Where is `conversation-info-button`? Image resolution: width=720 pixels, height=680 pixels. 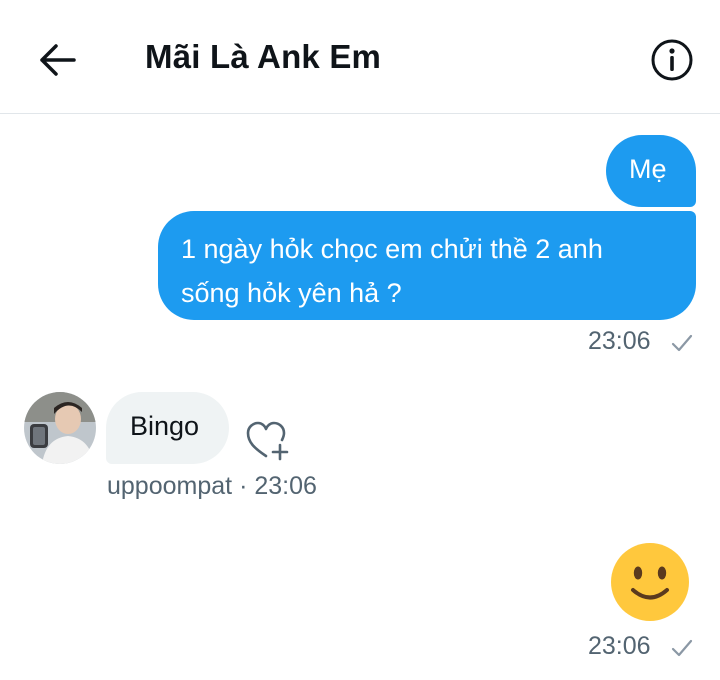
conversation-info-button is located at coordinates (672, 60).